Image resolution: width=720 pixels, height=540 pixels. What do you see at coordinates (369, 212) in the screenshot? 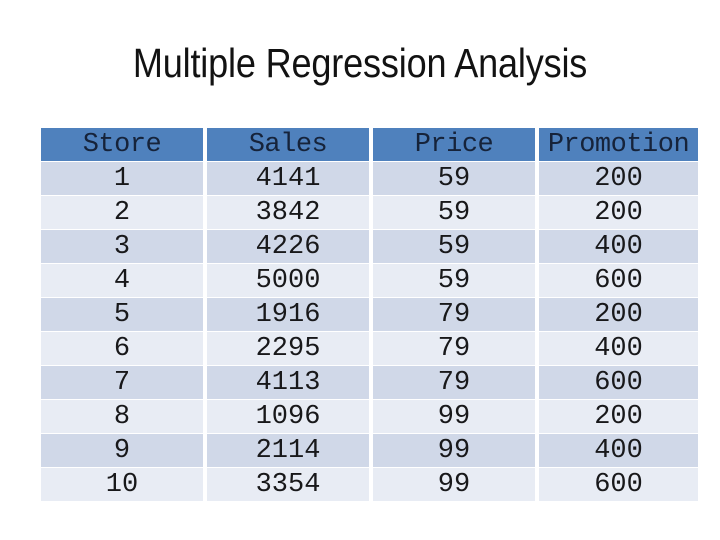
I see `table-row: 2 3842 59 200` at bounding box center [369, 212].